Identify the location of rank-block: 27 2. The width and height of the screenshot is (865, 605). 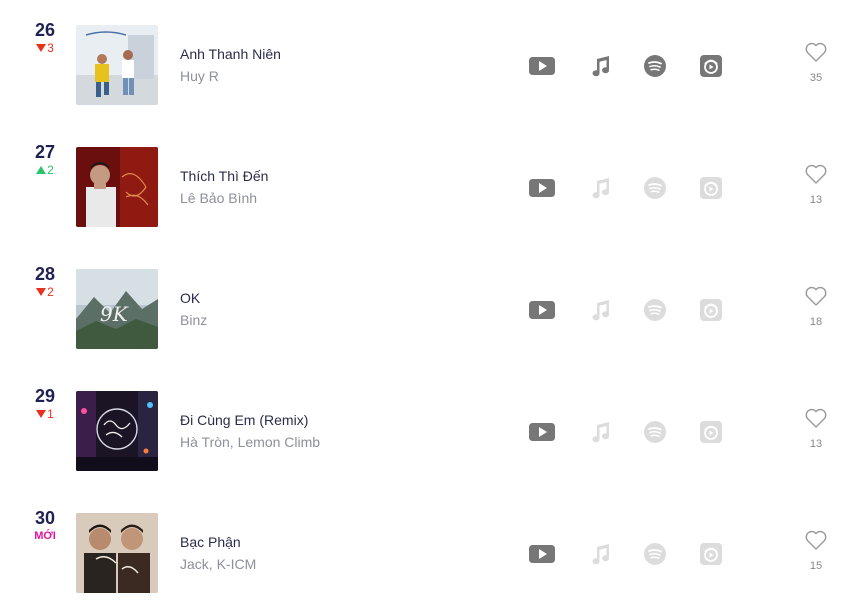
(45, 159).